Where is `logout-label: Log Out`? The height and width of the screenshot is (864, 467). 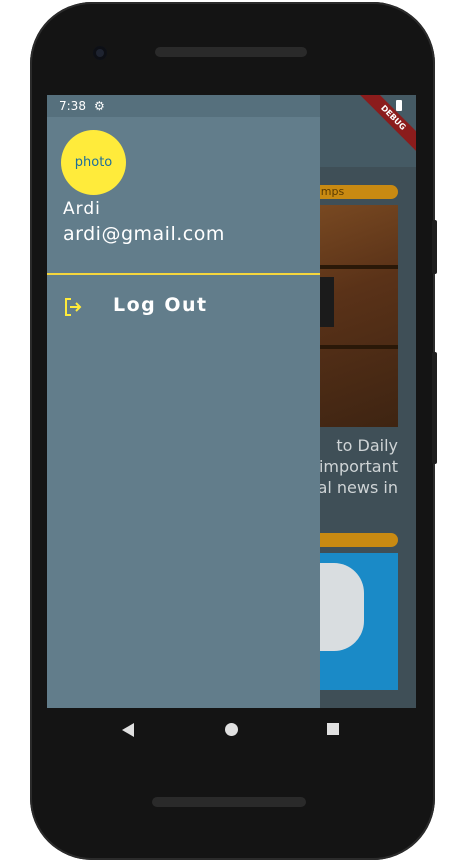
logout-label: Log Out is located at coordinates (160, 305).